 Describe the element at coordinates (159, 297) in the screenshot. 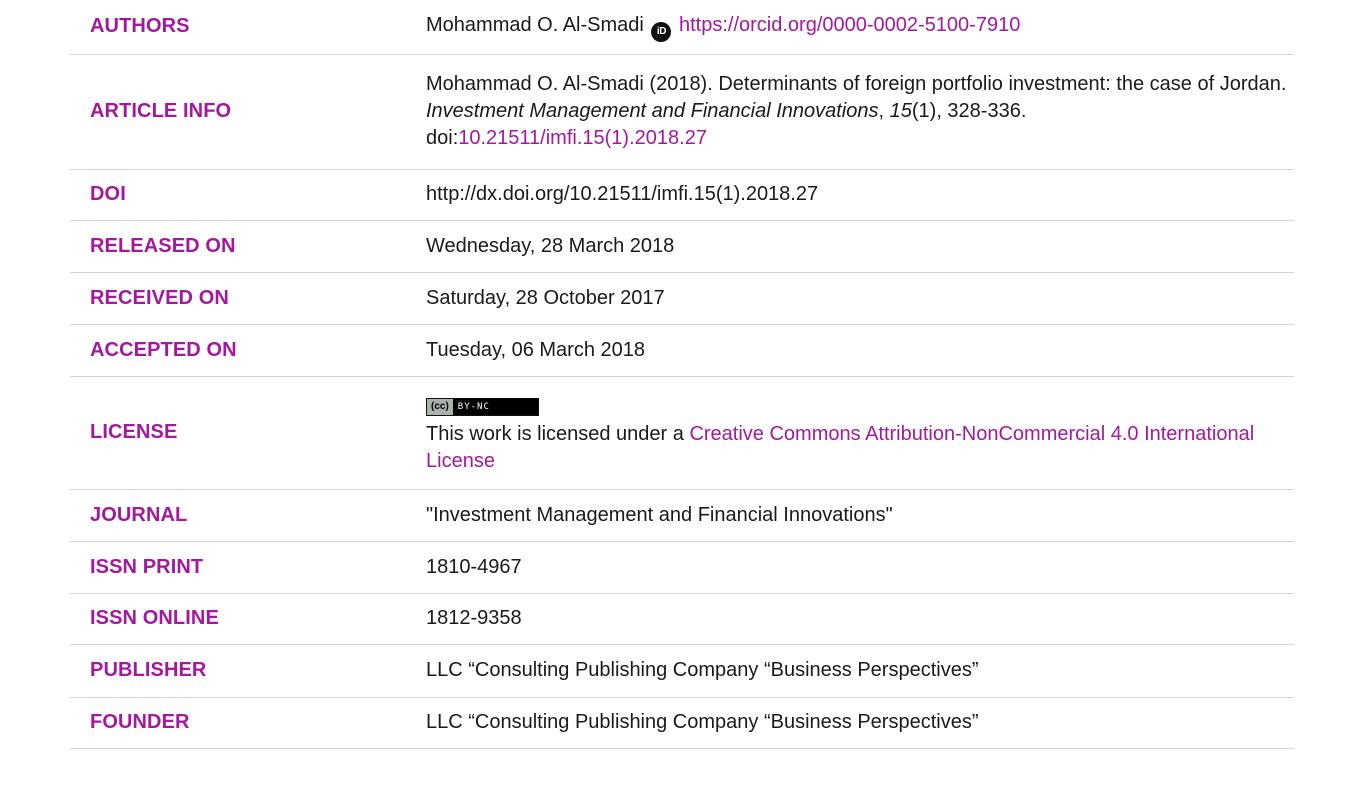

I see `received-on-label: RECEIVED ON` at that location.